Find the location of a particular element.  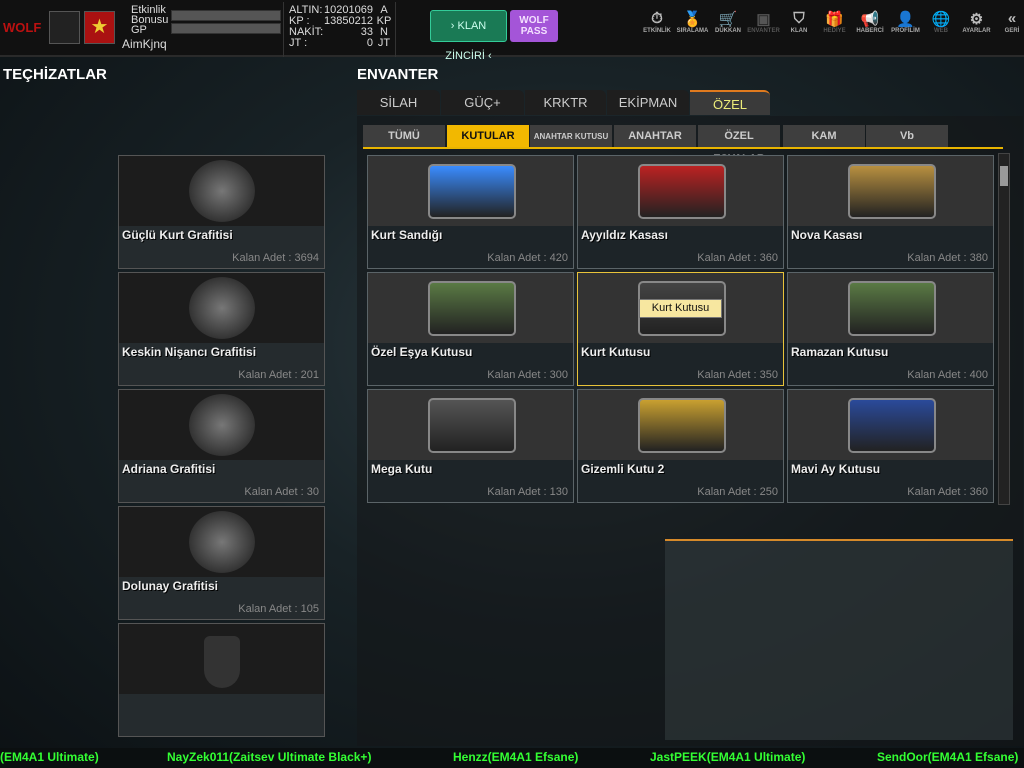

event-bonus-bar is located at coordinates (226, 15).